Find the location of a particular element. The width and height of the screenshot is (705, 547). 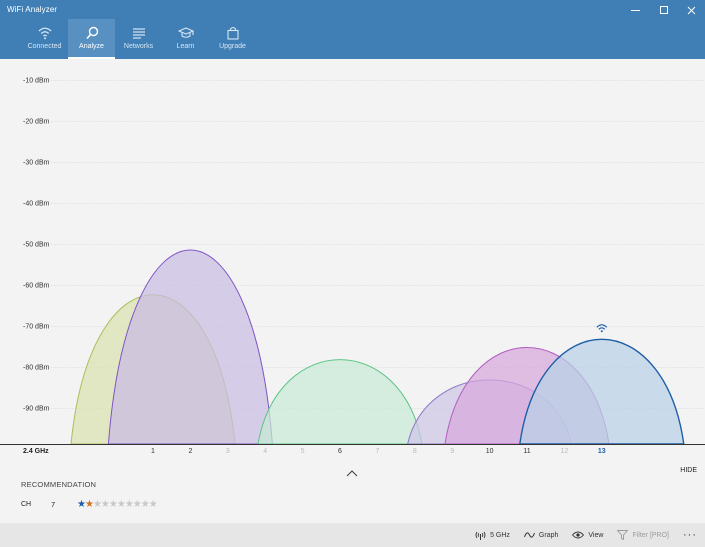

x-tick-label: 10 is located at coordinates (490, 451).